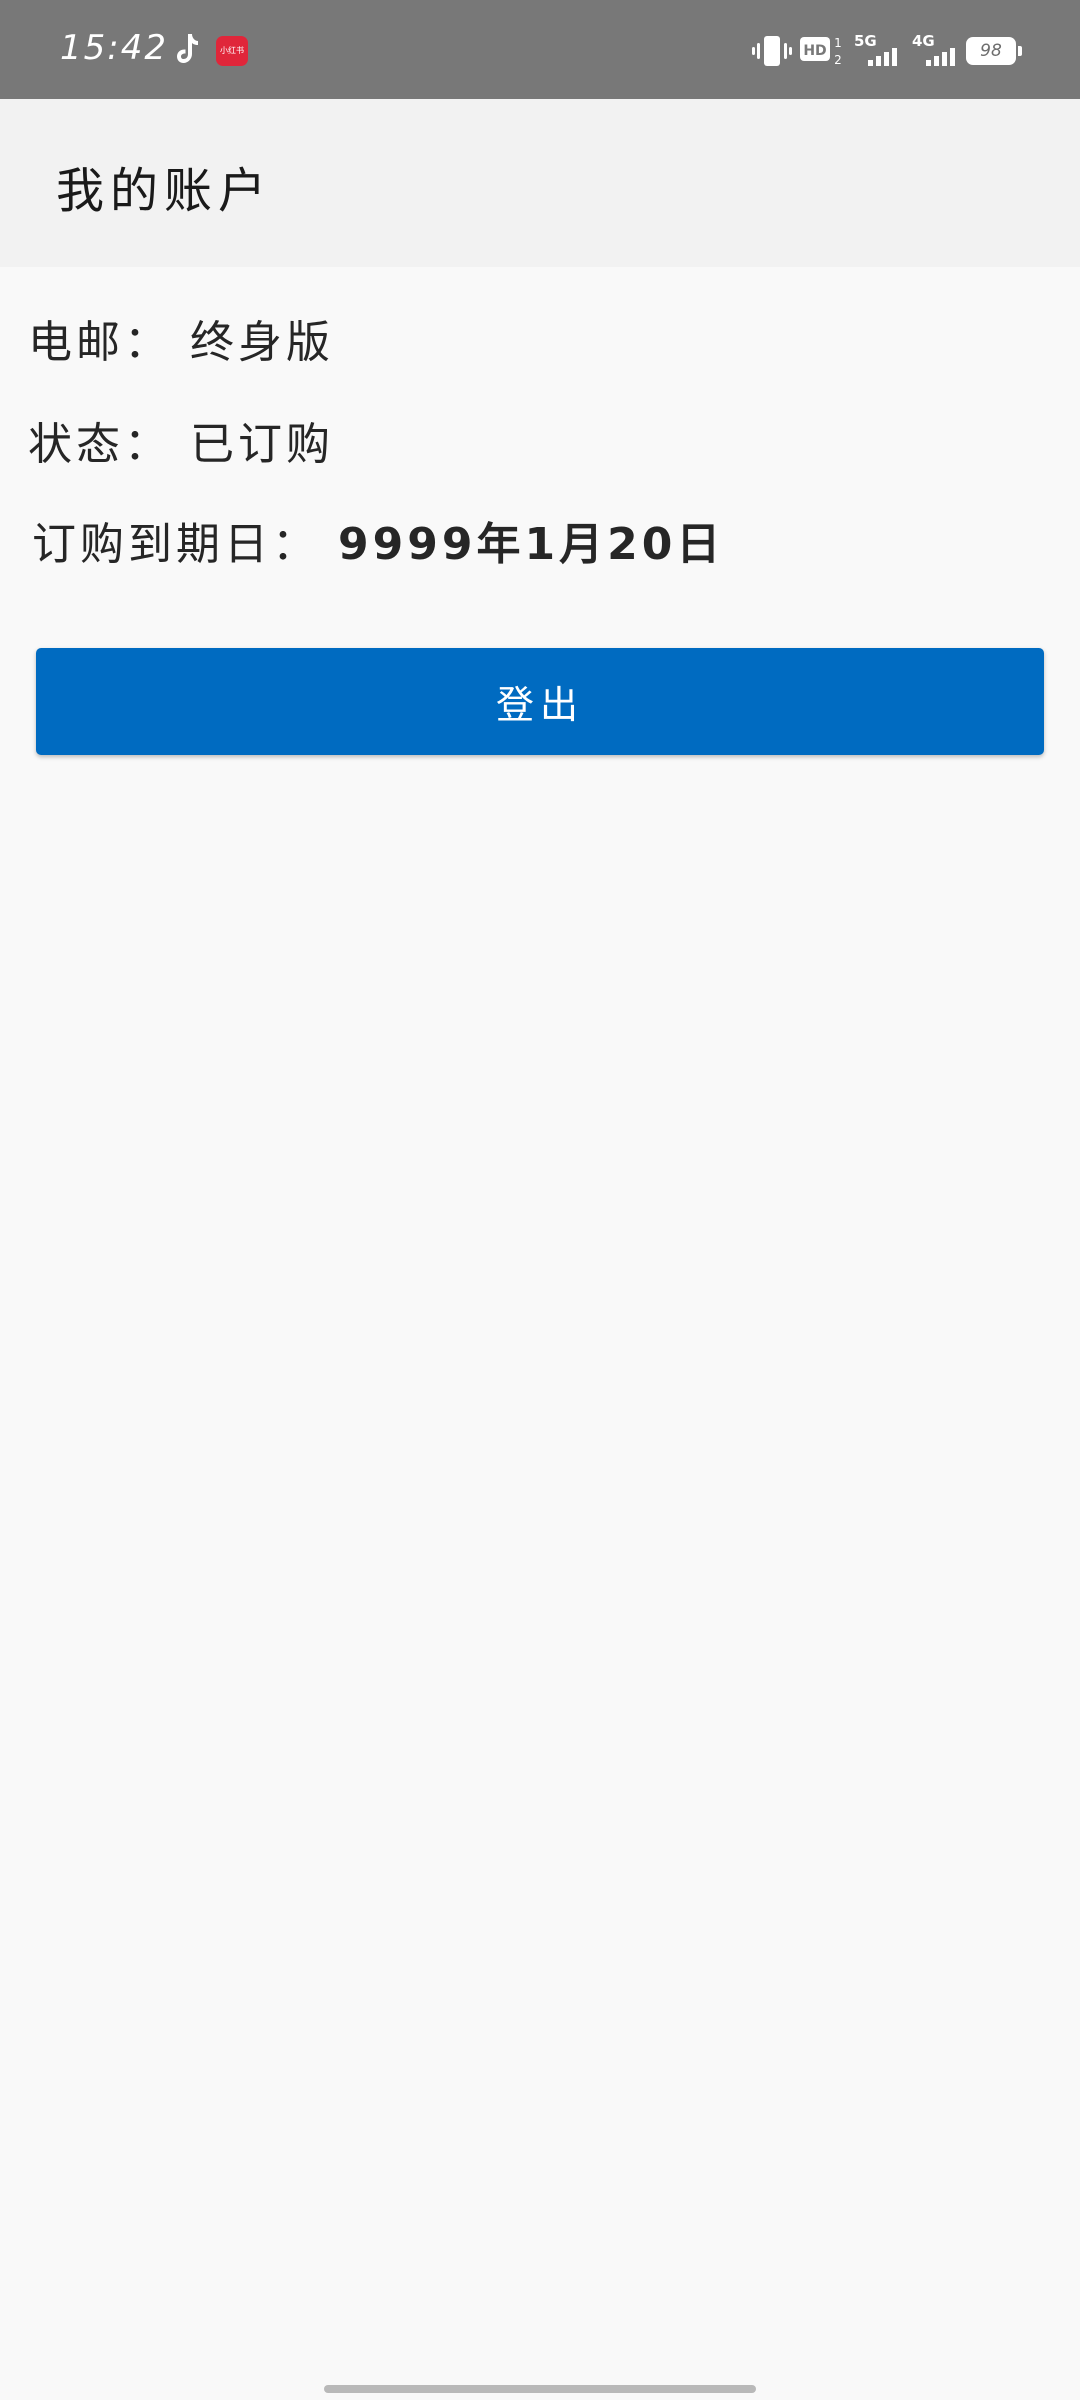 This screenshot has width=1080, height=2400. What do you see at coordinates (772, 51) in the screenshot?
I see `vibrate-icon` at bounding box center [772, 51].